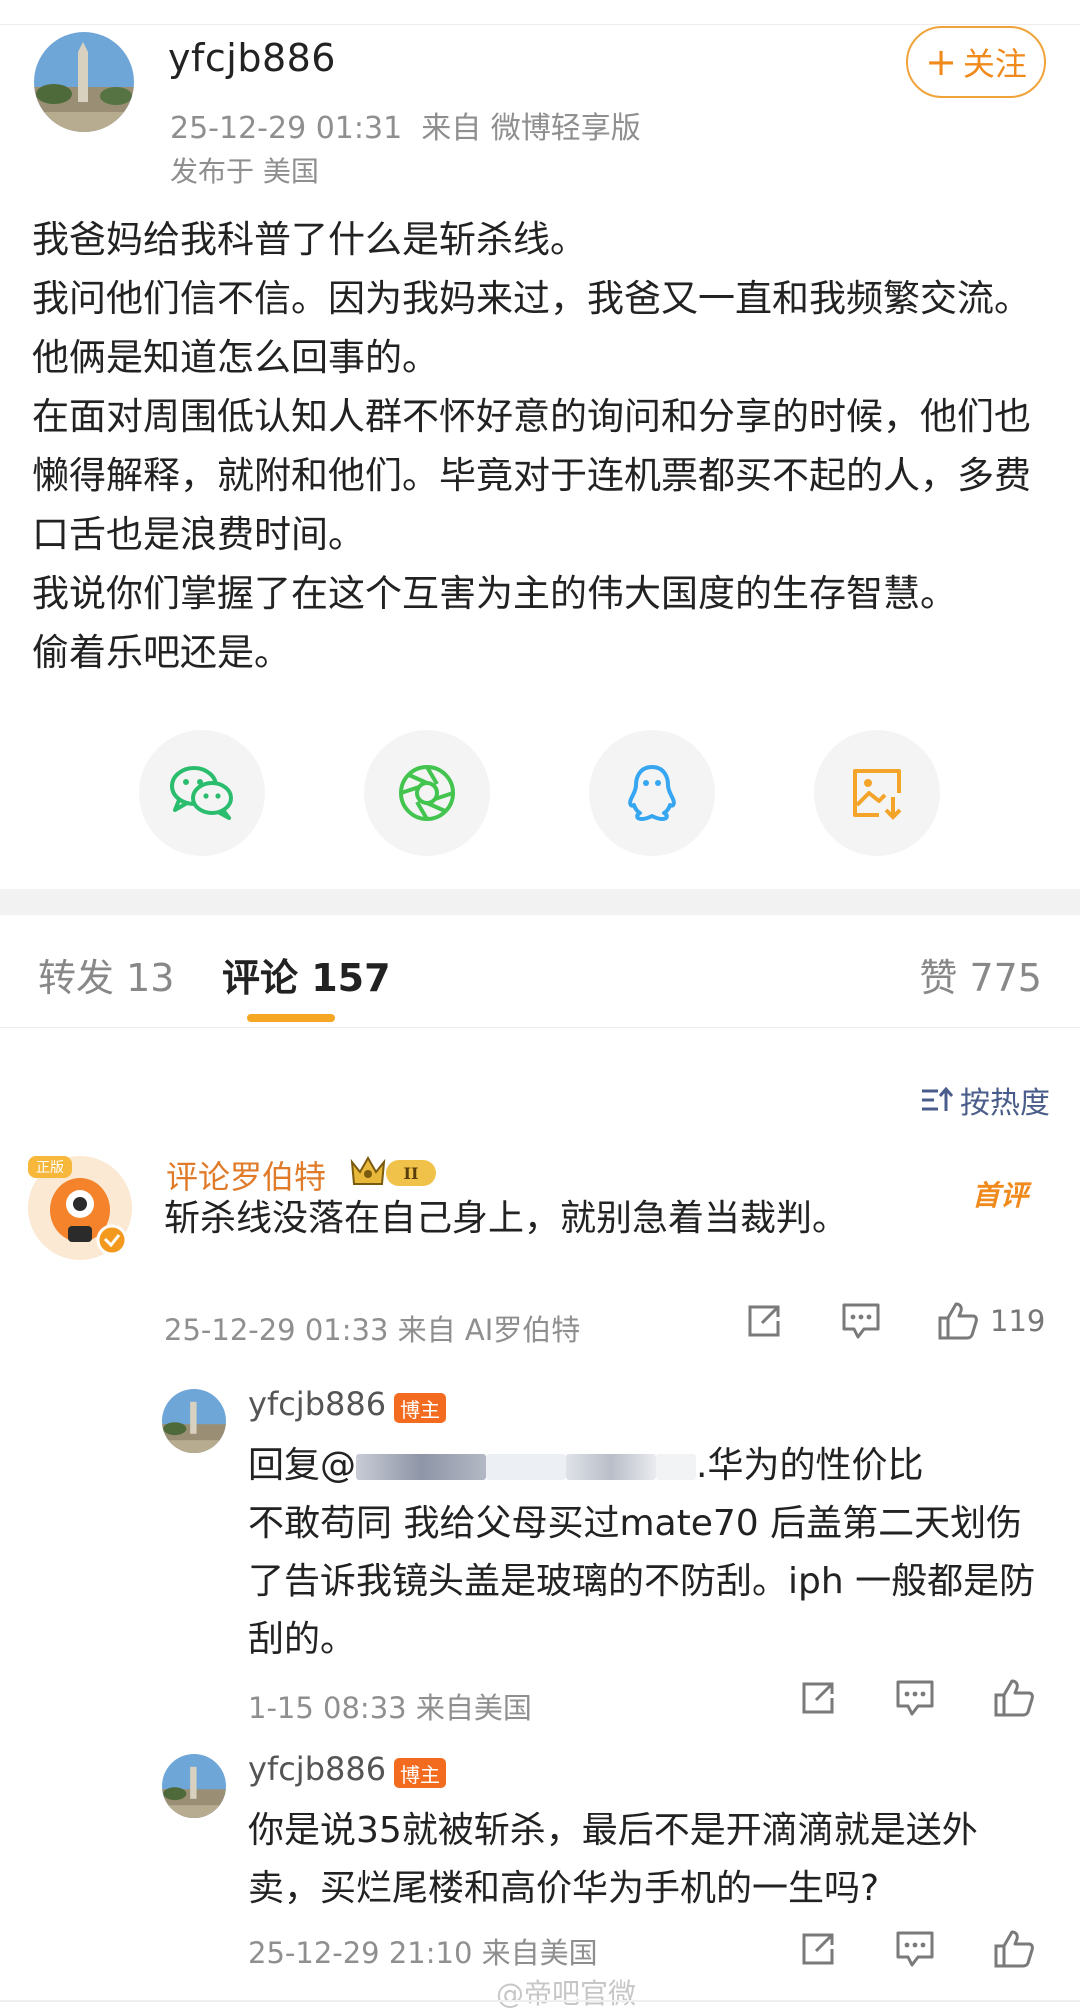  What do you see at coordinates (494, 593) in the screenshot?
I see `post-paragraph: 我说你们掌握了在这个互害为主的伟大国度的生存智慧。` at bounding box center [494, 593].